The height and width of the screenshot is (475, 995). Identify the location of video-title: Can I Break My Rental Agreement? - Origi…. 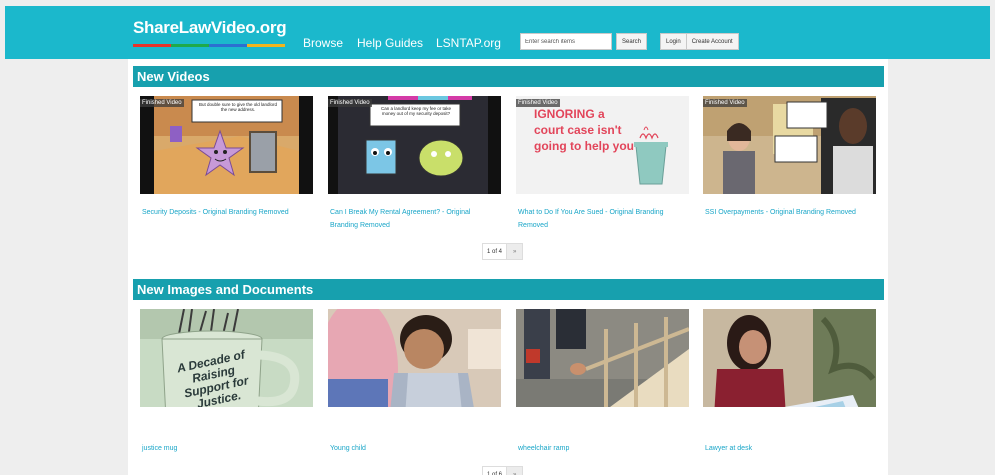
(415, 219).